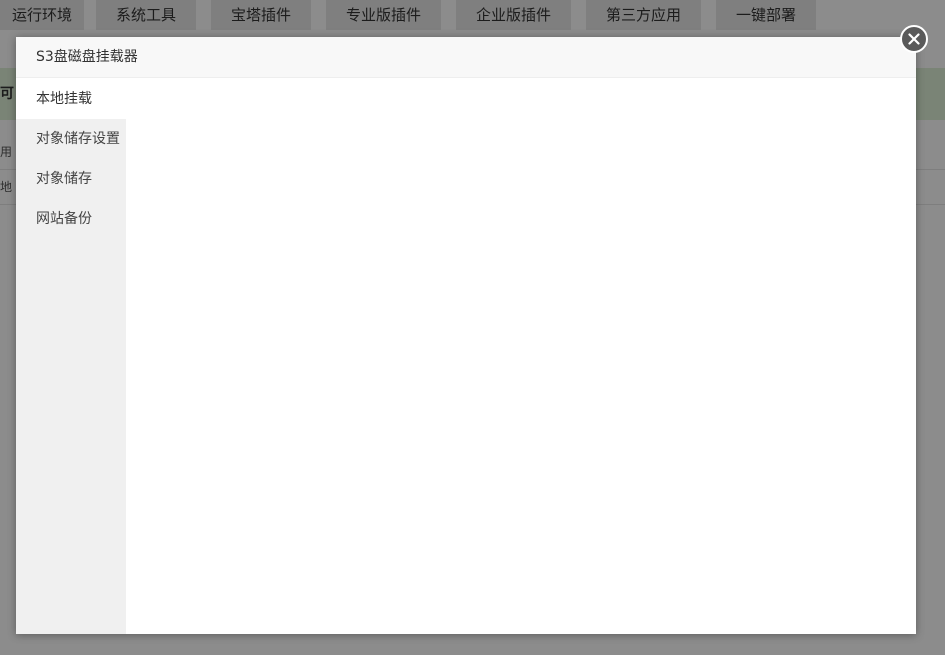  I want to click on close-dialog-button, so click(914, 39).